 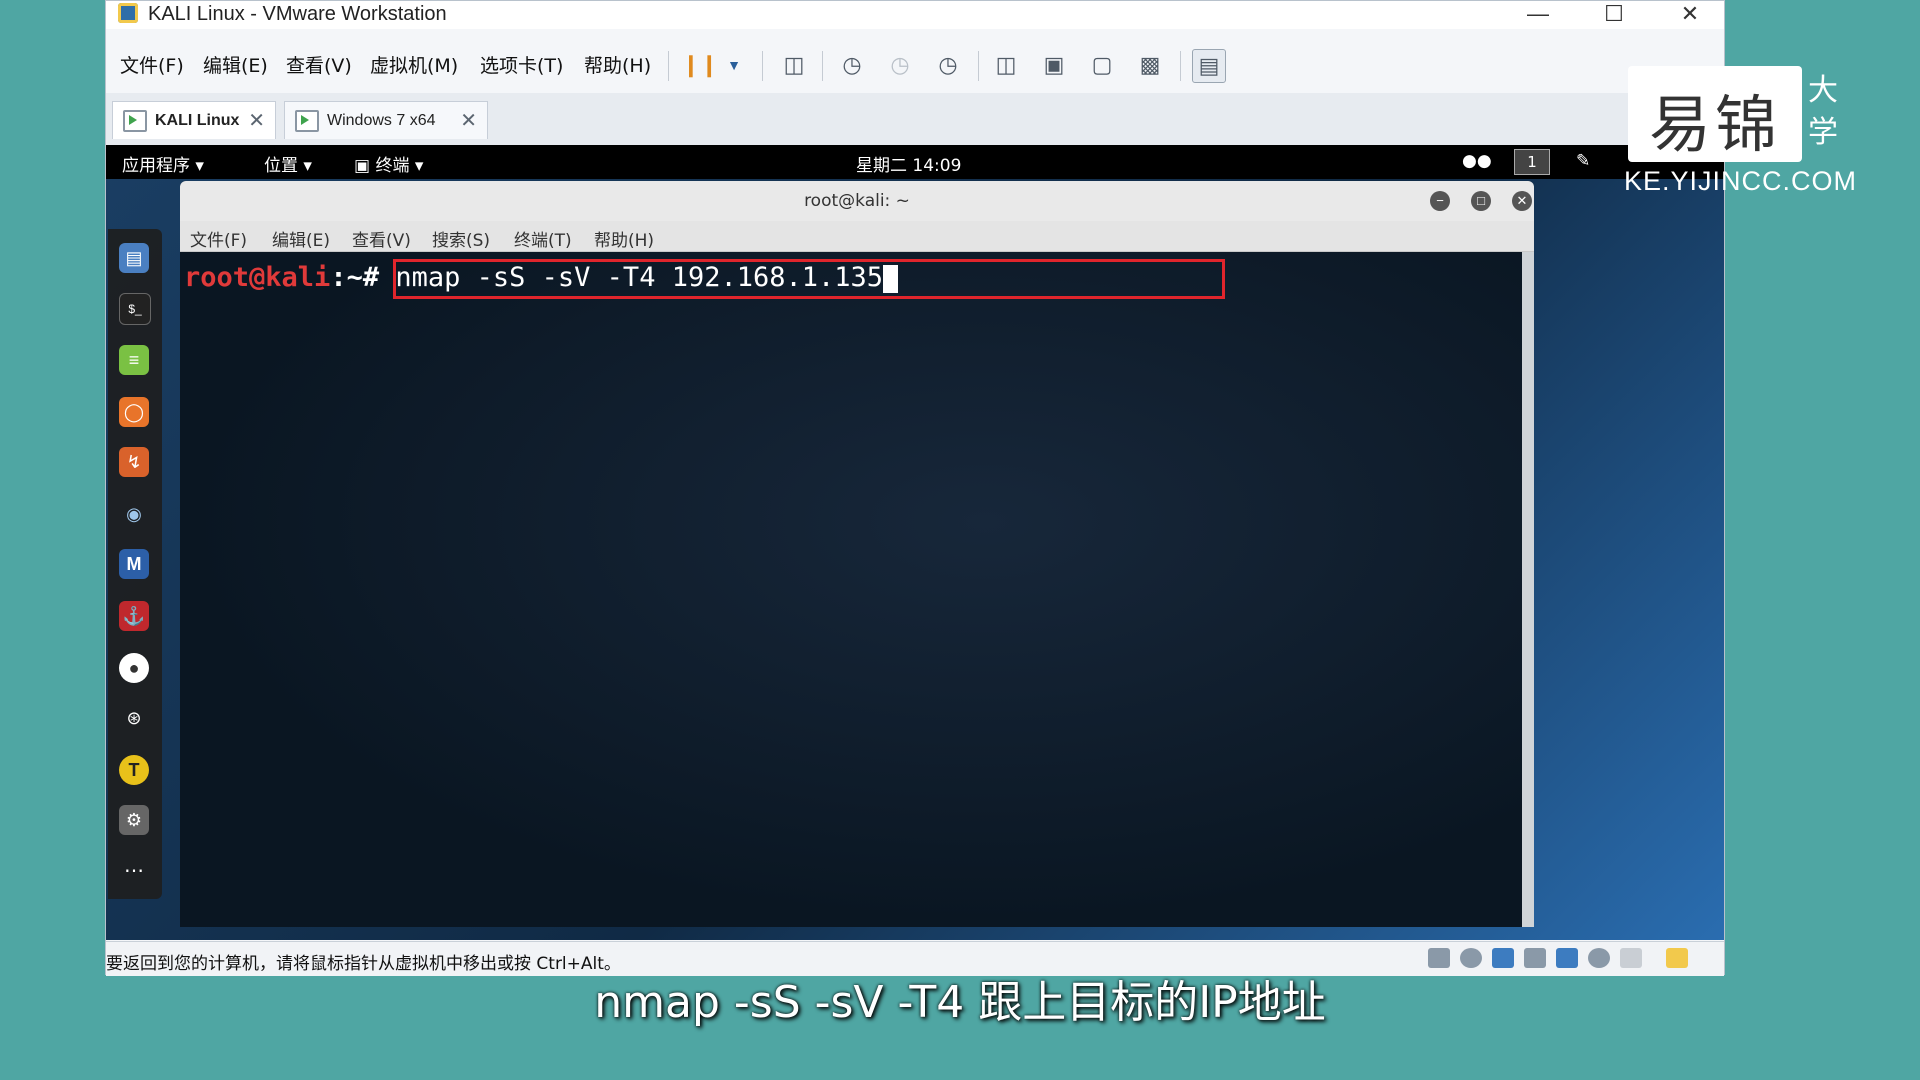 I want to click on tab-kali-linux: KALI Linux ✕, so click(x=194, y=120).